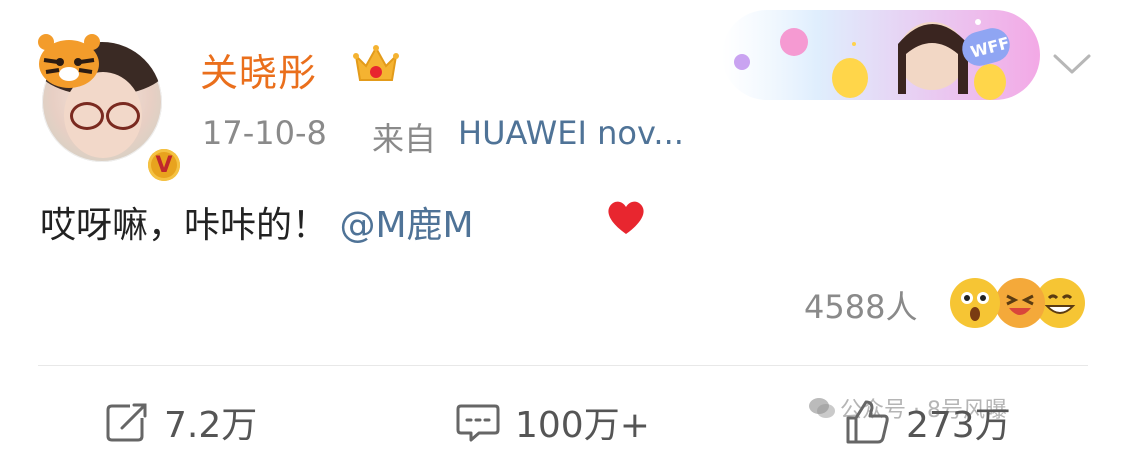 Image resolution: width=1125 pixels, height=454 pixels. I want to click on wow-emoji-icon, so click(975, 303).